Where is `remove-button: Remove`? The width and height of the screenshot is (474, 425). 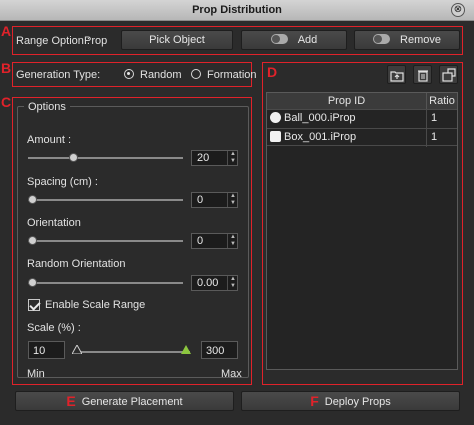
remove-button: Remove is located at coordinates (407, 40).